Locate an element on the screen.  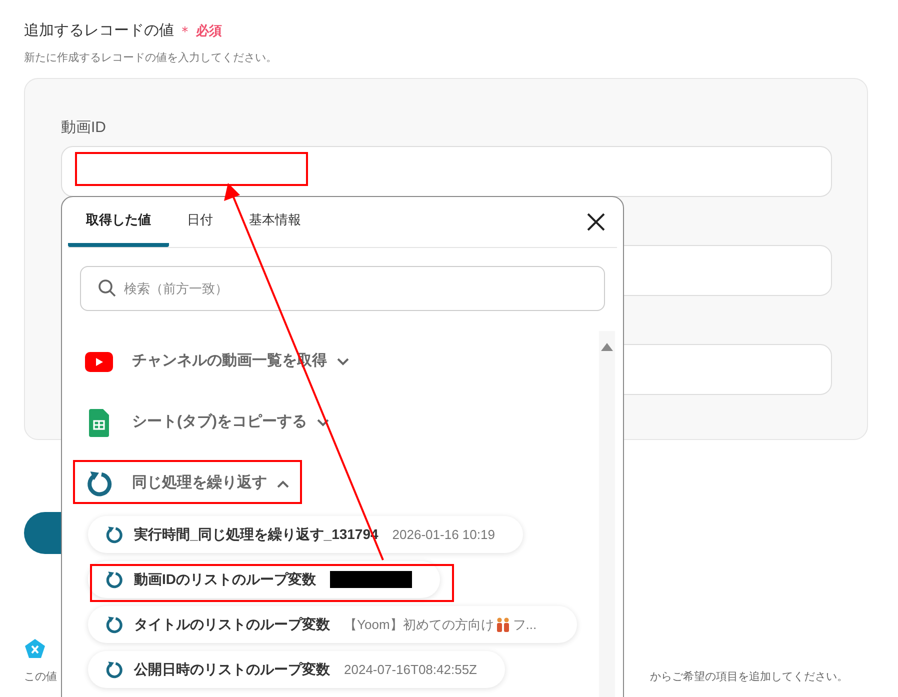
search-icon is located at coordinates (107, 288).